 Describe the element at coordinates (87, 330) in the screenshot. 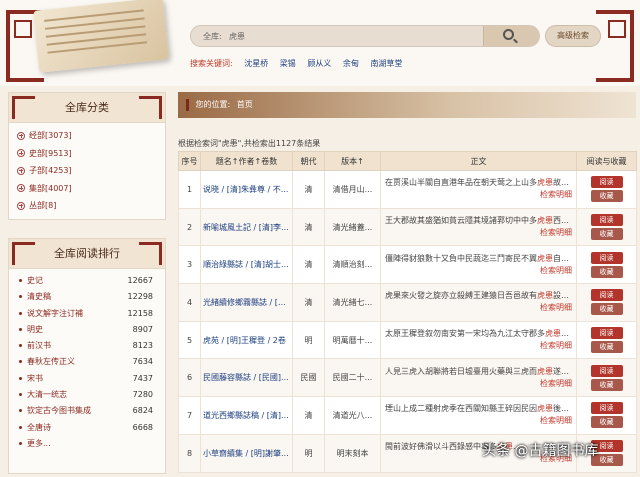

I see `ranking-item: 明史 8907` at that location.